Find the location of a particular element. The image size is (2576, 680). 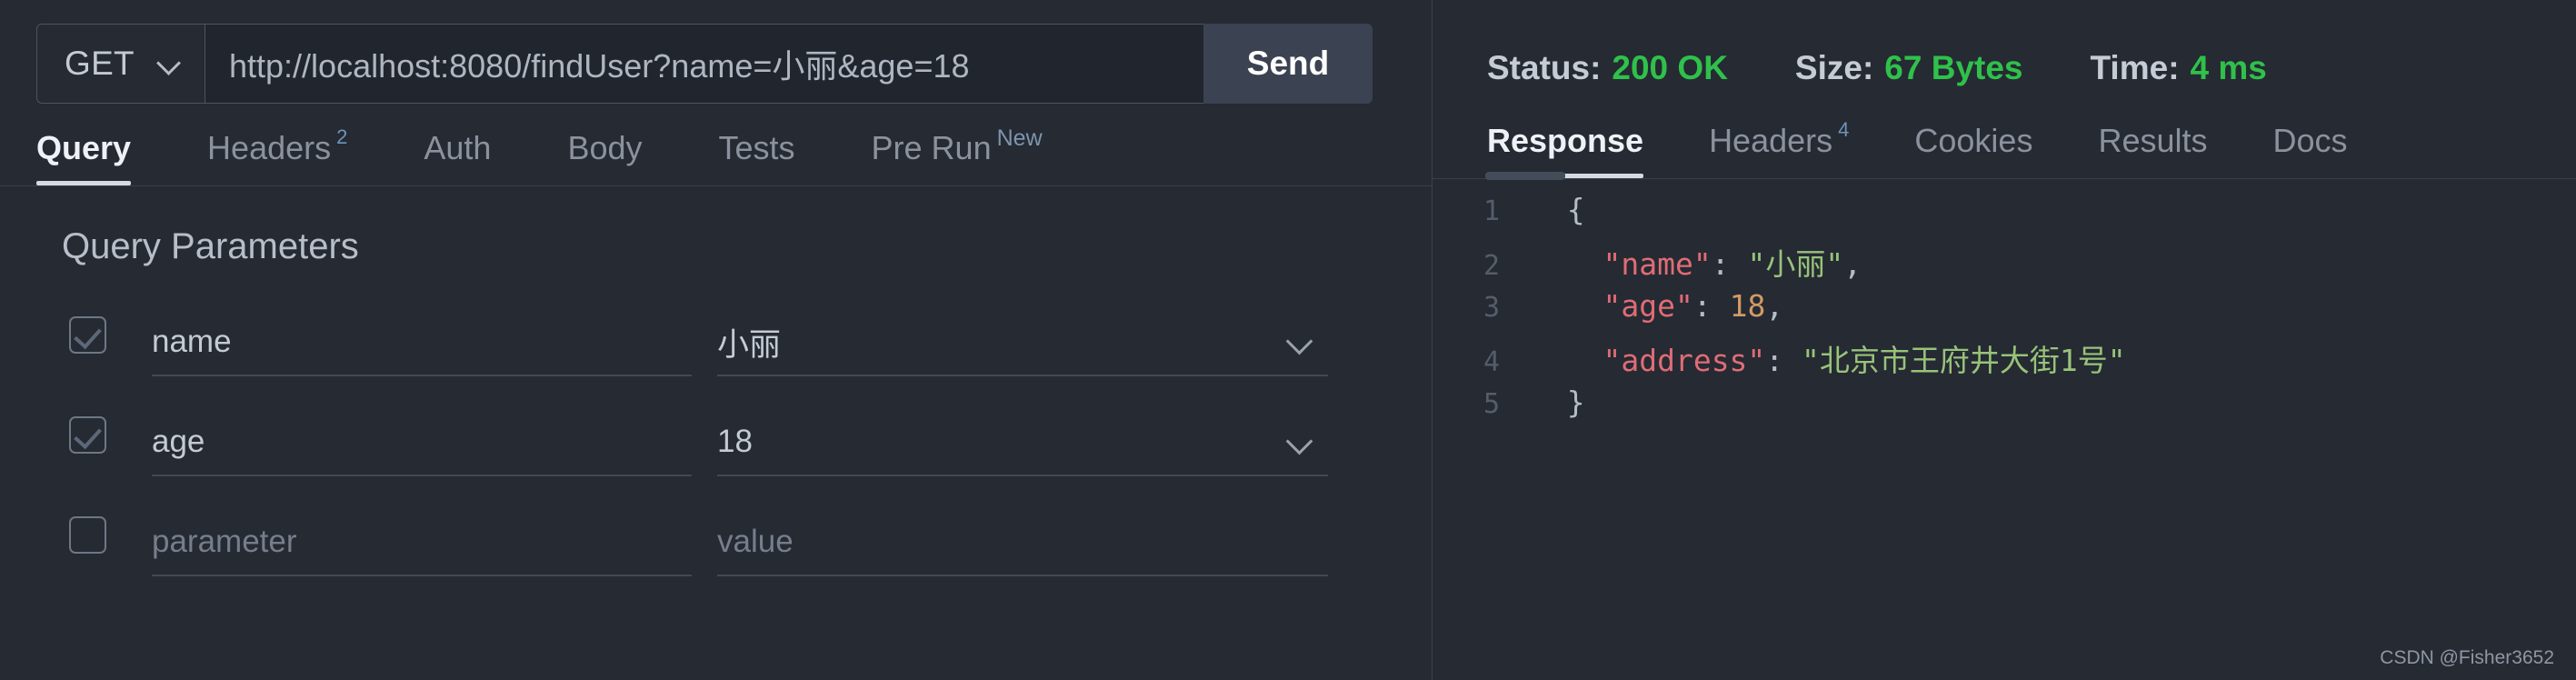

tab-cookies: Cookies is located at coordinates (1973, 148).